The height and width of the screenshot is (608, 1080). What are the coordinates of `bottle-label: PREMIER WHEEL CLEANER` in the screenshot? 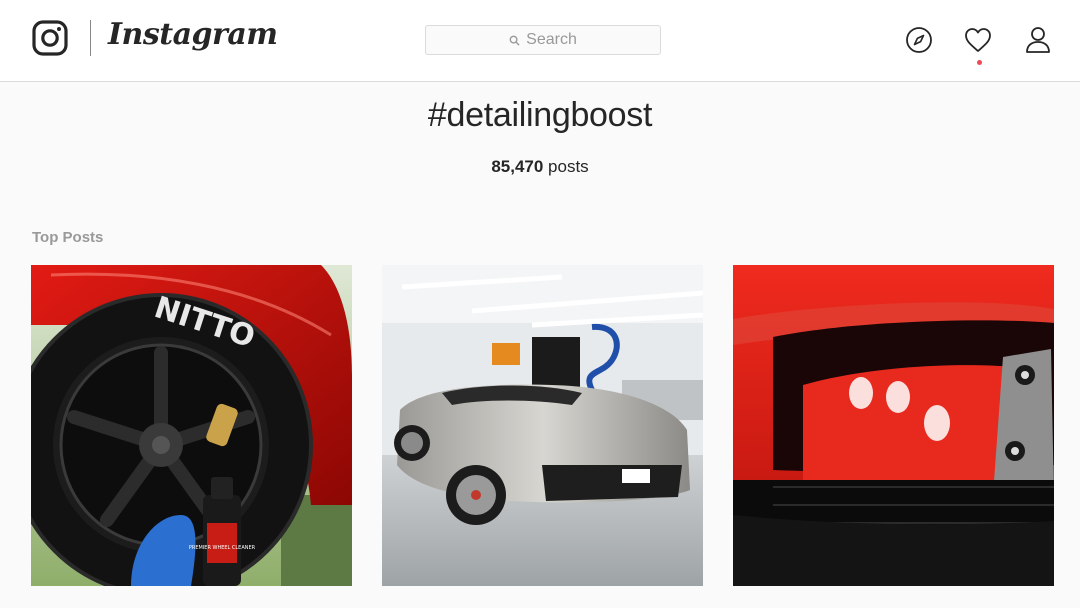 It's located at (222, 548).